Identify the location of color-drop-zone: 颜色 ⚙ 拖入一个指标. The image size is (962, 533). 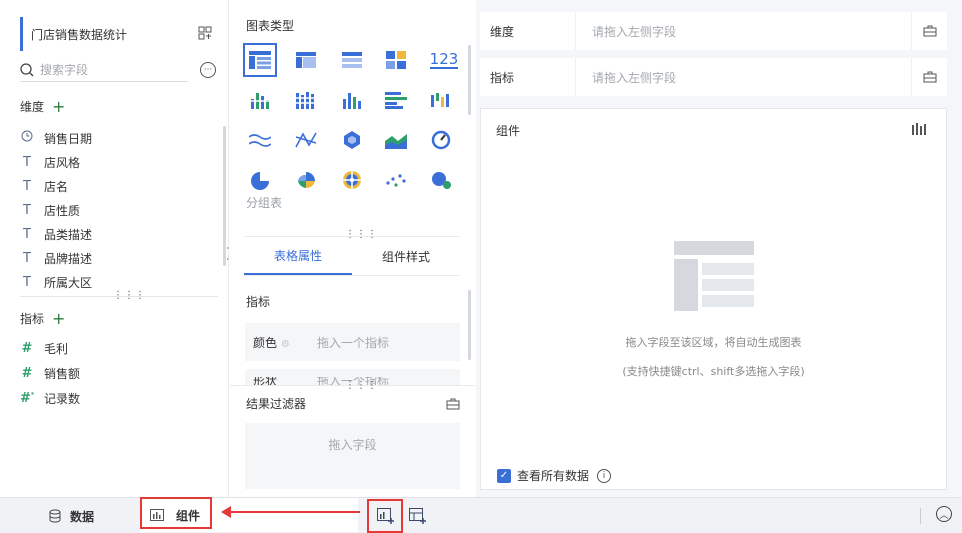
(352, 342).